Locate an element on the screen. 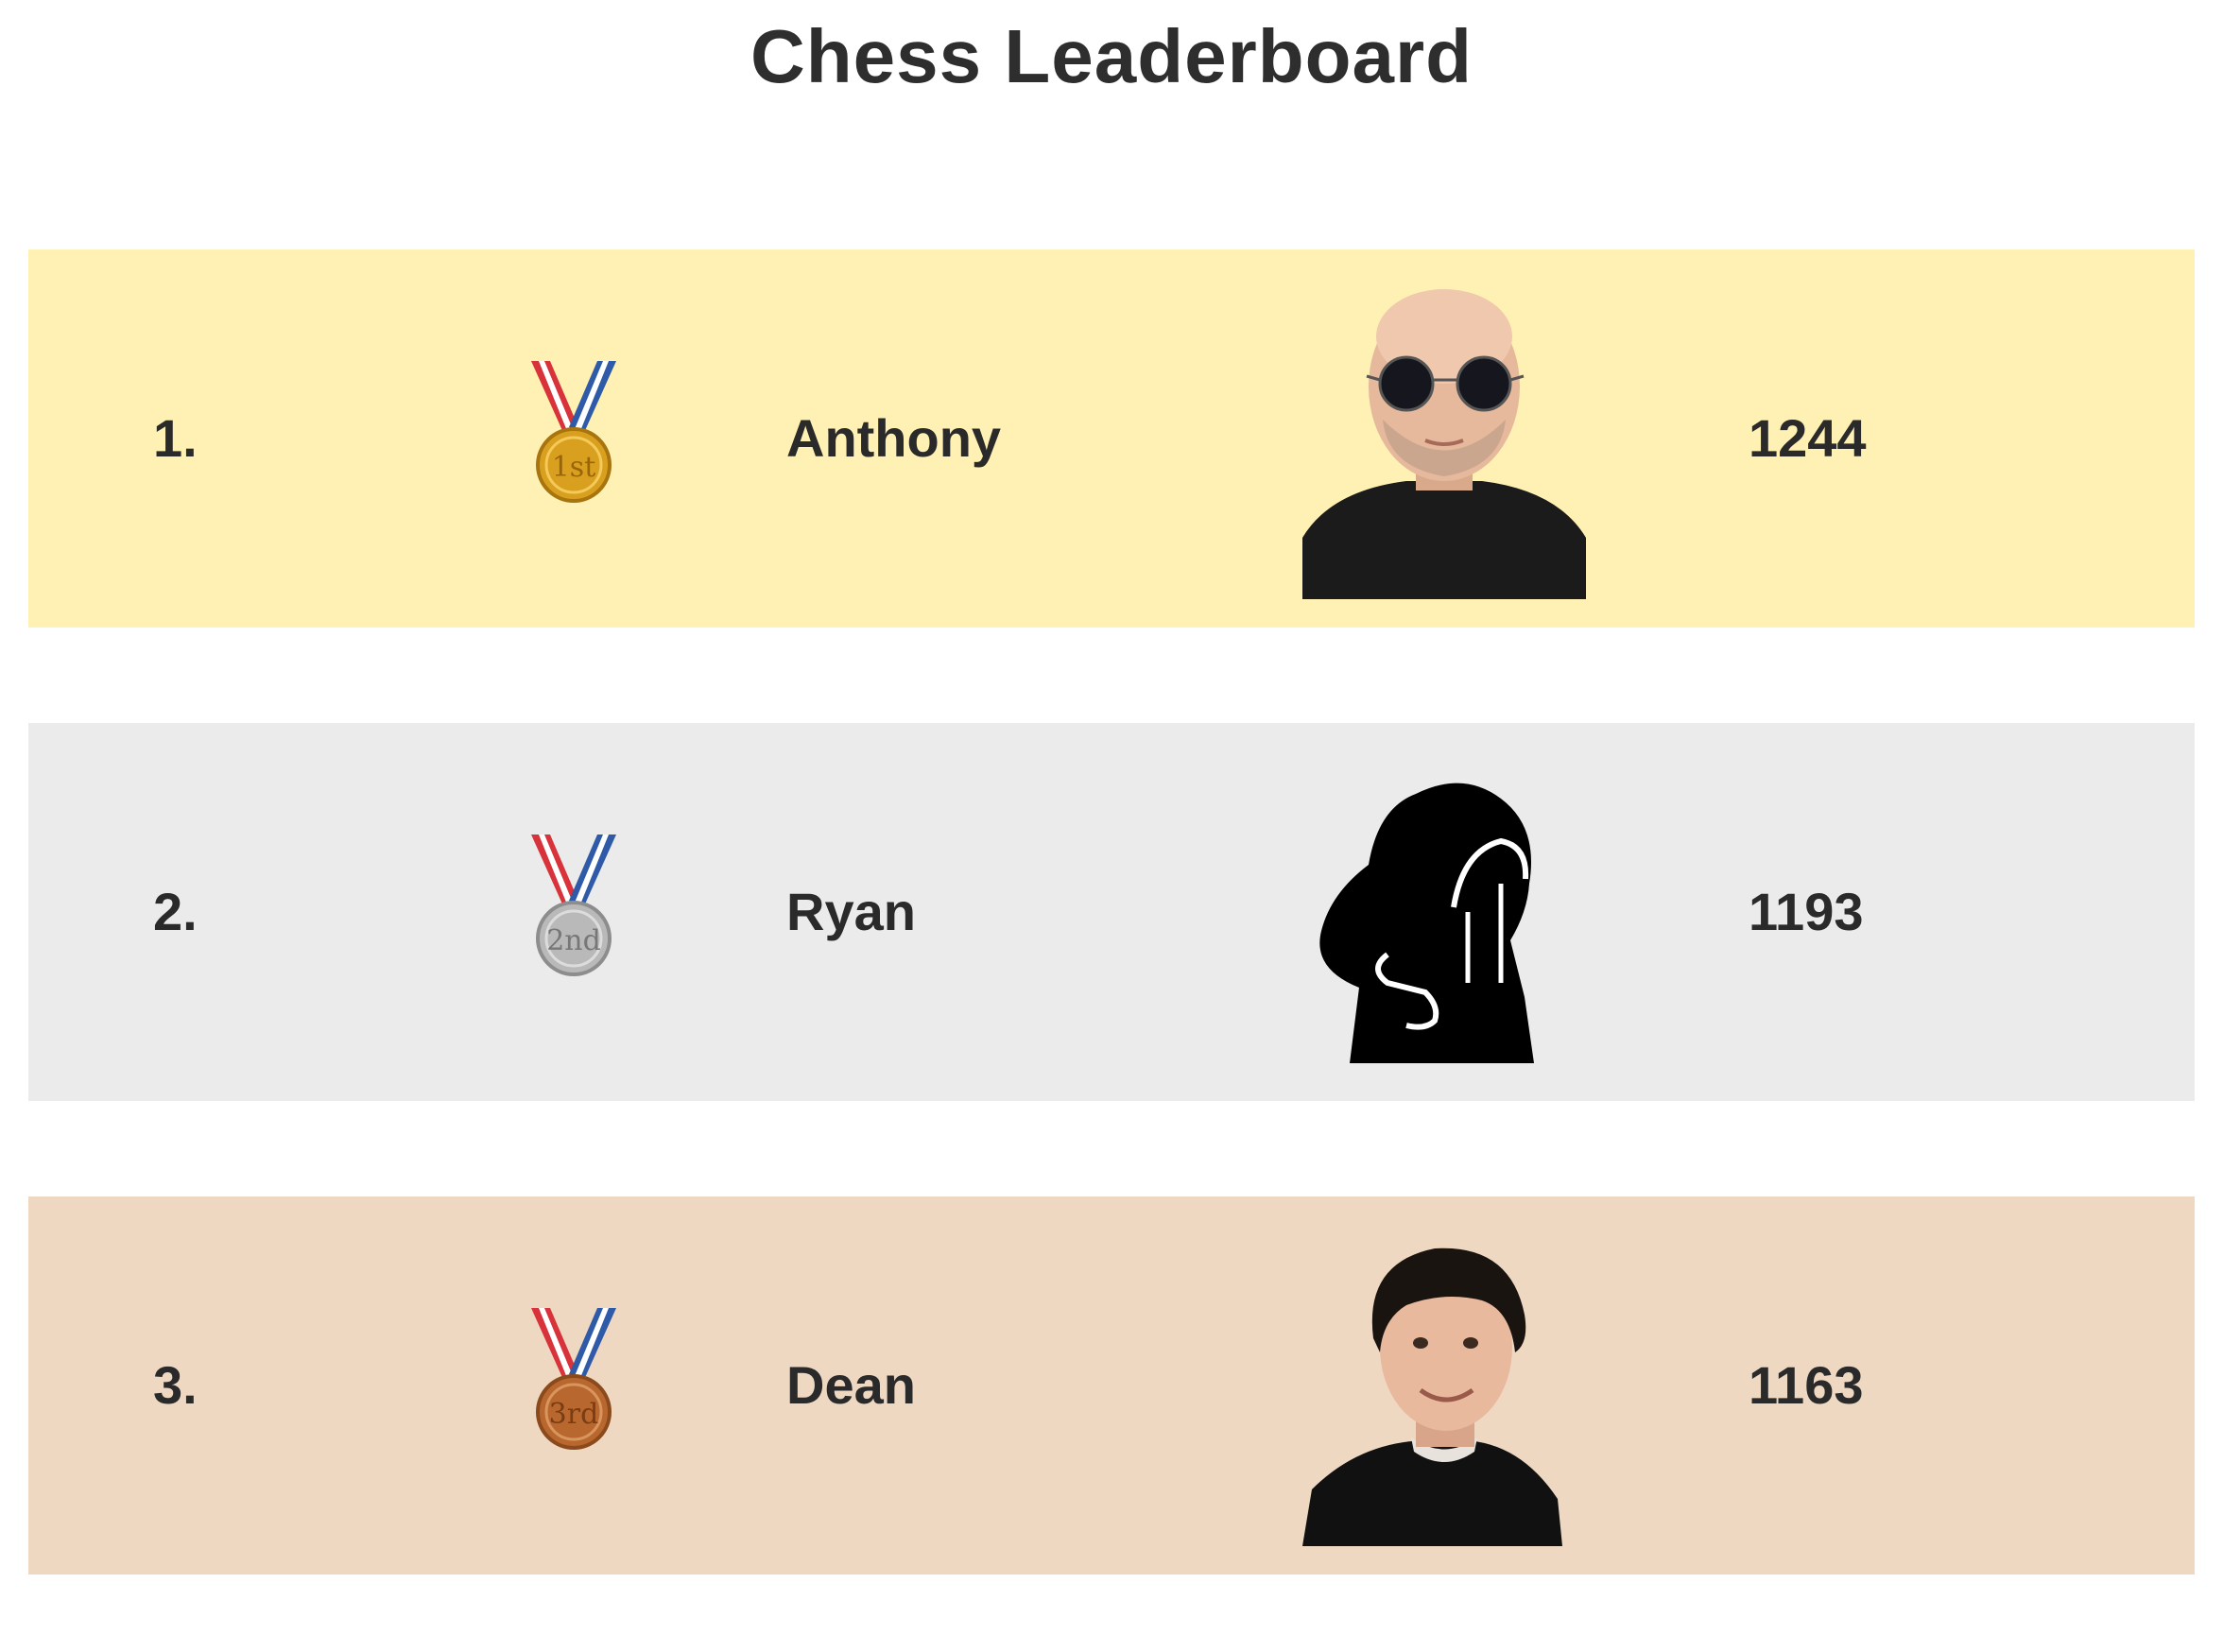  bronze-medal-icon: 3rd is located at coordinates (573, 1383).